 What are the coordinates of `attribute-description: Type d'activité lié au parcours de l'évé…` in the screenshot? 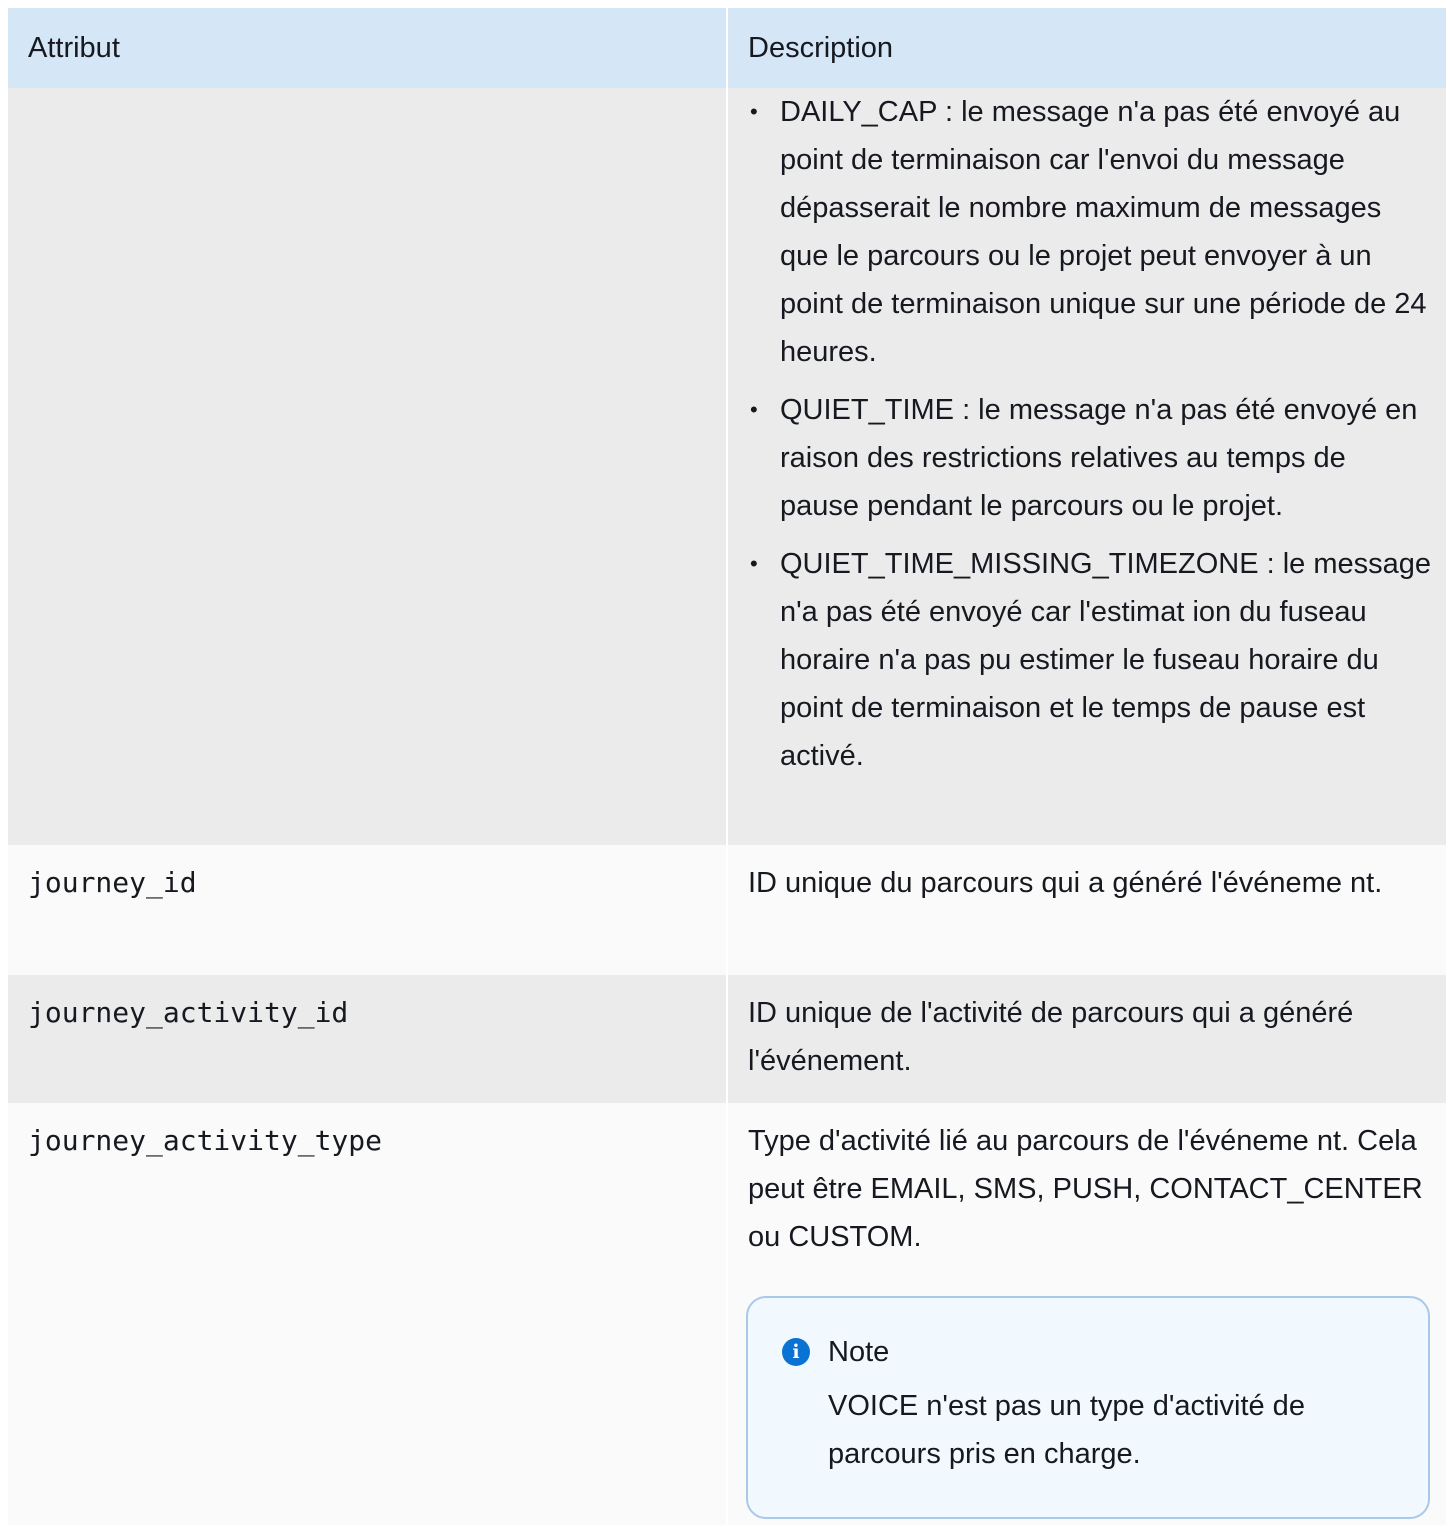 It's located at (1085, 1189).